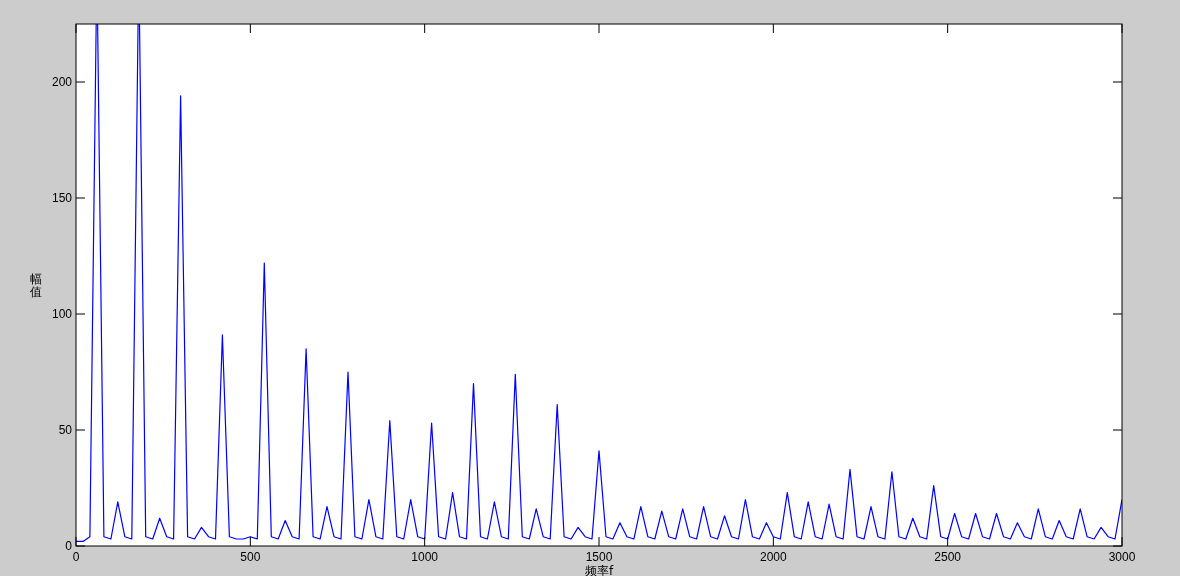  Describe the element at coordinates (424, 557) in the screenshot. I see `x-tick-label: 1000` at that location.